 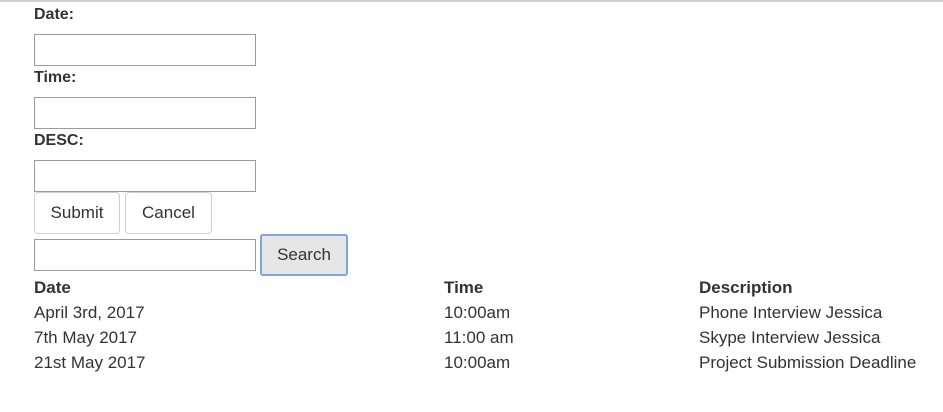 I want to click on row-description-cell: Phone Interview Jessica, so click(x=791, y=312).